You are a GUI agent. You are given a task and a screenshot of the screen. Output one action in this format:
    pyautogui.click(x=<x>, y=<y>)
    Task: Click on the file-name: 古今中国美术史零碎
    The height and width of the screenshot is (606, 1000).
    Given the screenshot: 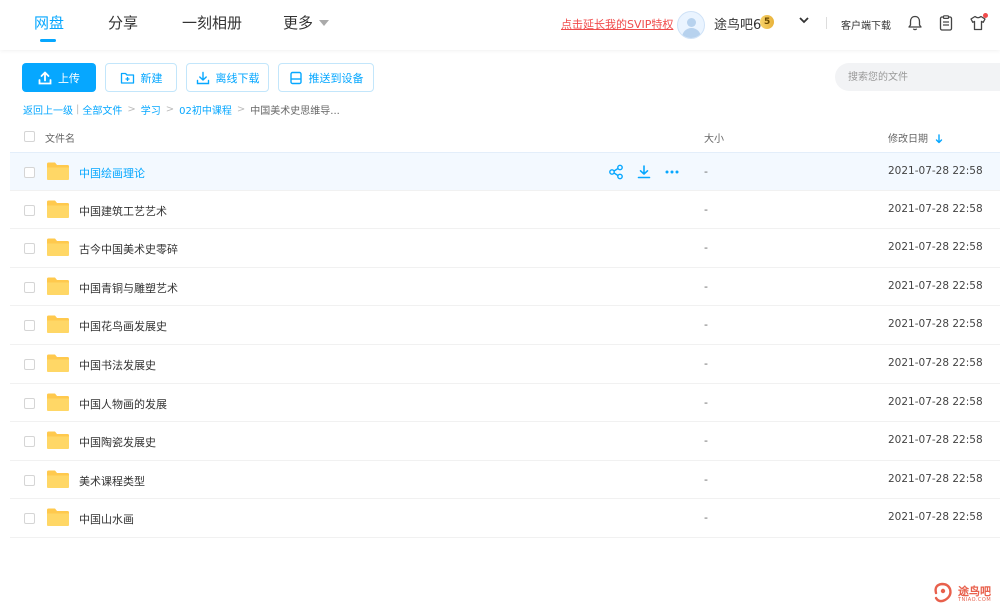 What is the action you would take?
    pyautogui.click(x=128, y=249)
    